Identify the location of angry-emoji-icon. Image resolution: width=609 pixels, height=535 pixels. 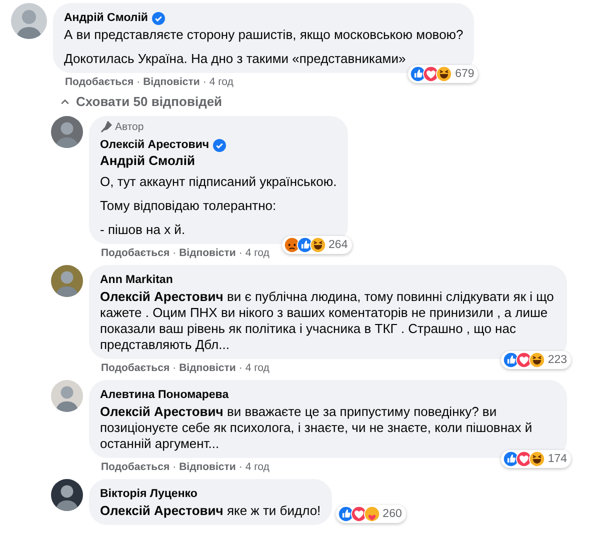
(292, 245).